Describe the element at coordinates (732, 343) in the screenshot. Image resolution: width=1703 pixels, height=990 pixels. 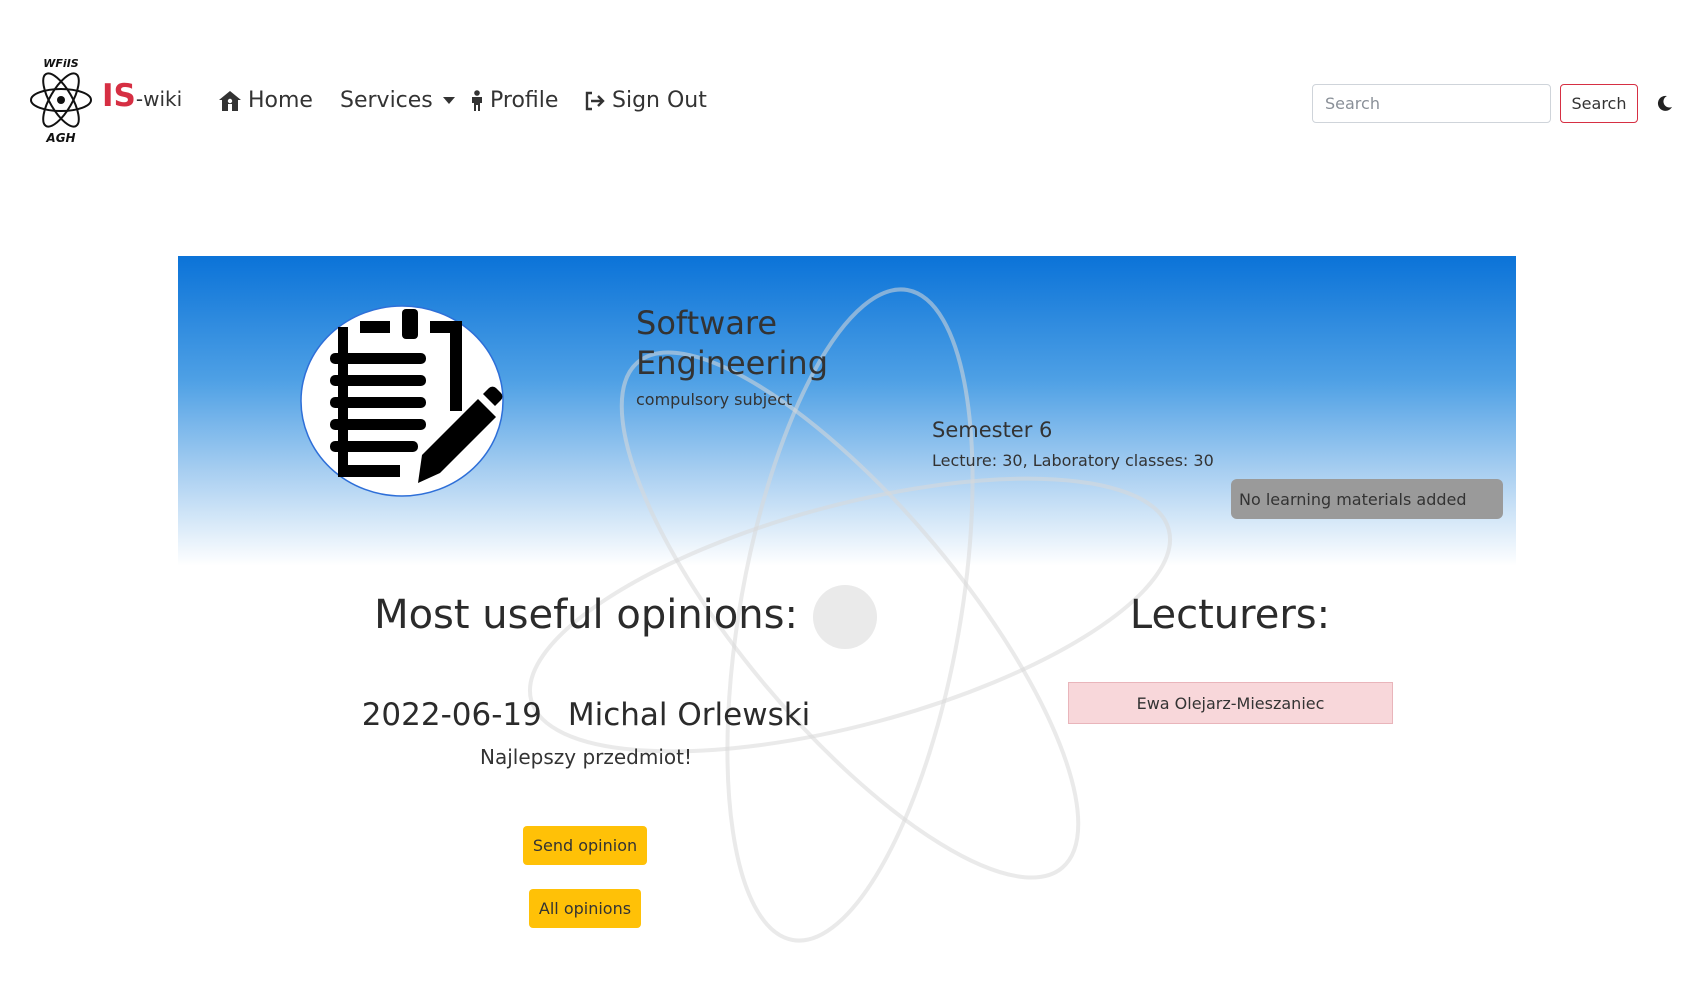
I see `subject-title: Software Engineering` at that location.